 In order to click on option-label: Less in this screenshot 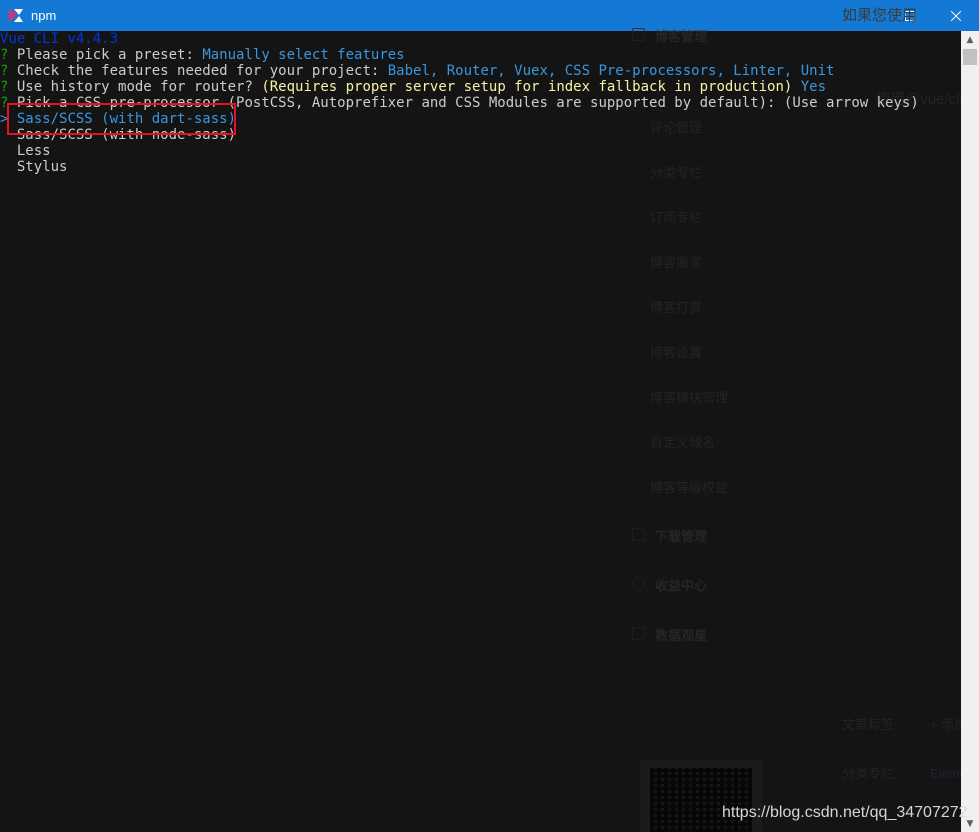, I will do `click(33, 151)`.